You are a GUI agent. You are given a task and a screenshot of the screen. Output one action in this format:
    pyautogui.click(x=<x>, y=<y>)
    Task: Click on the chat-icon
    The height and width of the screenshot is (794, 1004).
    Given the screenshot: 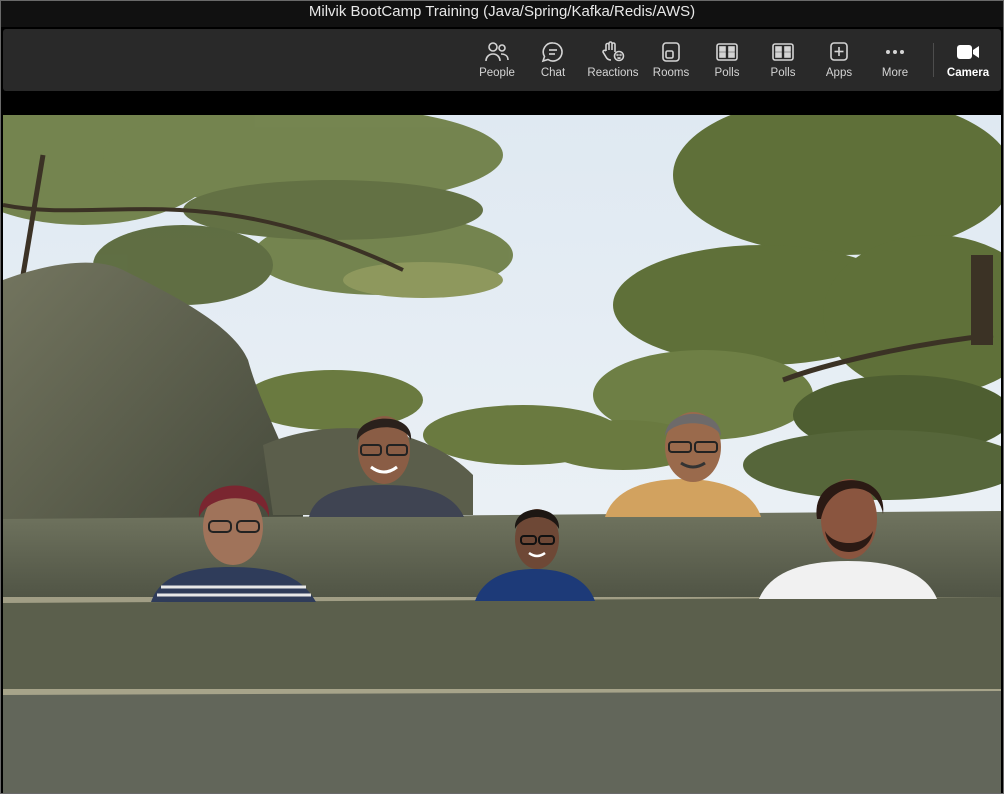 What is the action you would take?
    pyautogui.click(x=553, y=52)
    